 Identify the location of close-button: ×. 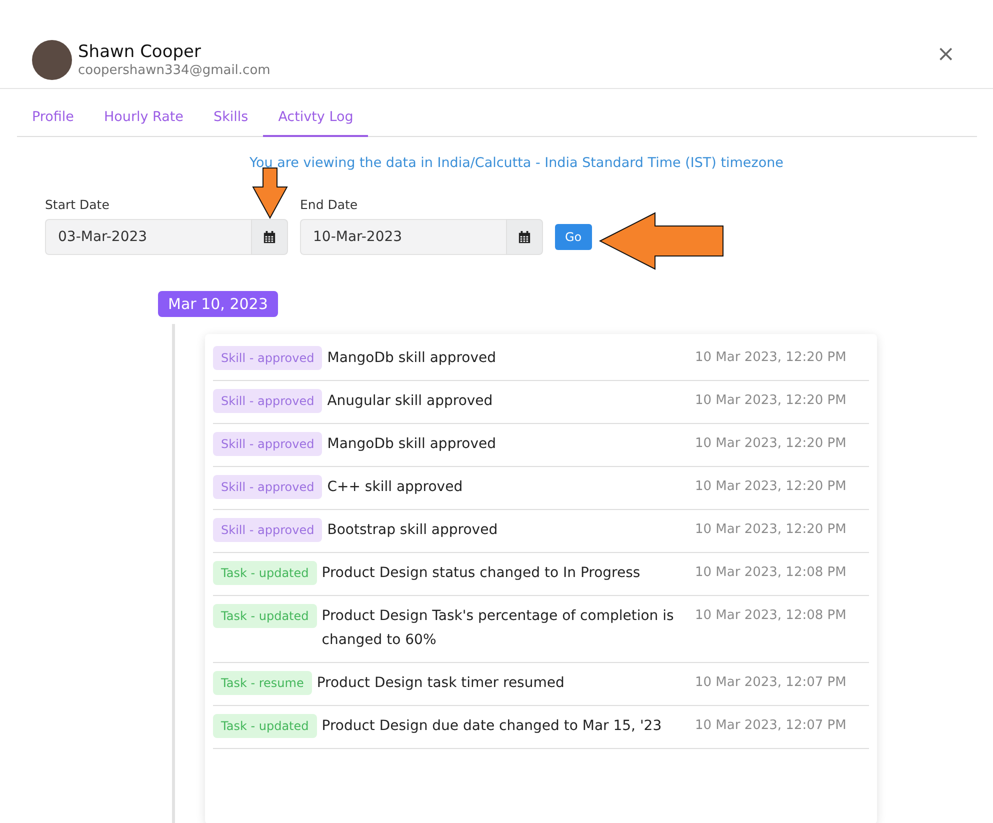
(945, 54).